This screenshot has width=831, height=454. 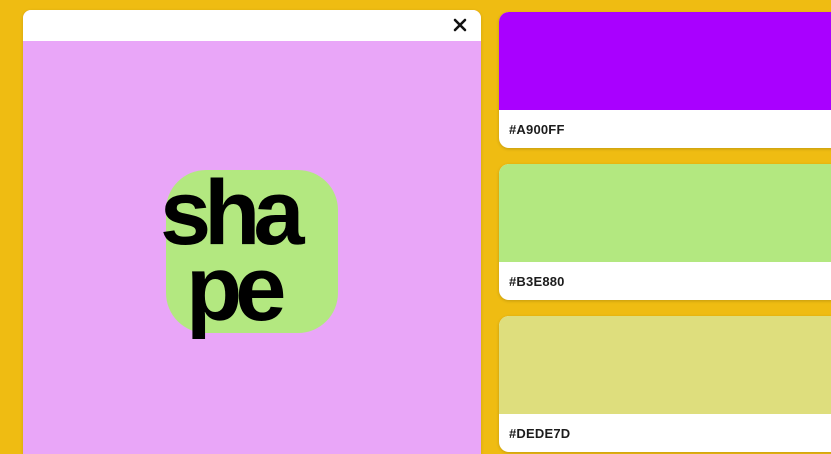 I want to click on close-icon, so click(x=460, y=25).